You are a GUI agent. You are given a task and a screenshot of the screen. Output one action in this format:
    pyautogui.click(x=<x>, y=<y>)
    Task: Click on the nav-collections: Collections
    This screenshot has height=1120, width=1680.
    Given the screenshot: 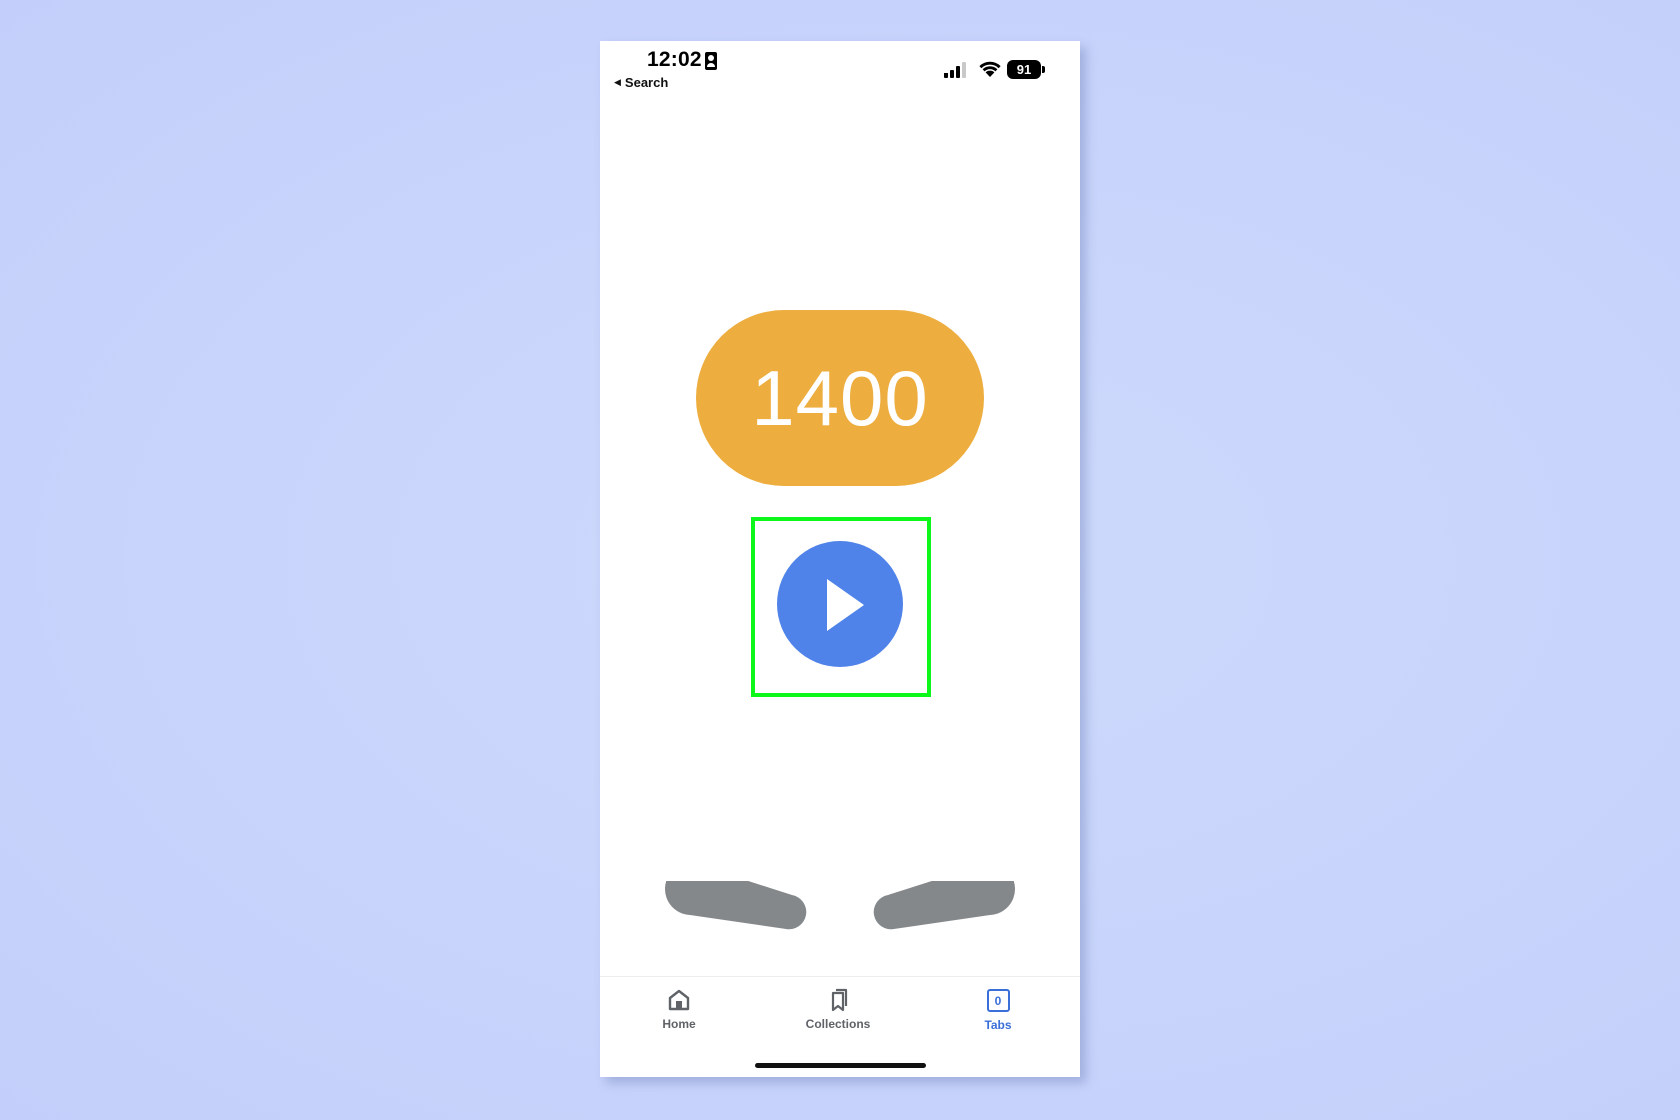 What is the action you would take?
    pyautogui.click(x=838, y=1009)
    